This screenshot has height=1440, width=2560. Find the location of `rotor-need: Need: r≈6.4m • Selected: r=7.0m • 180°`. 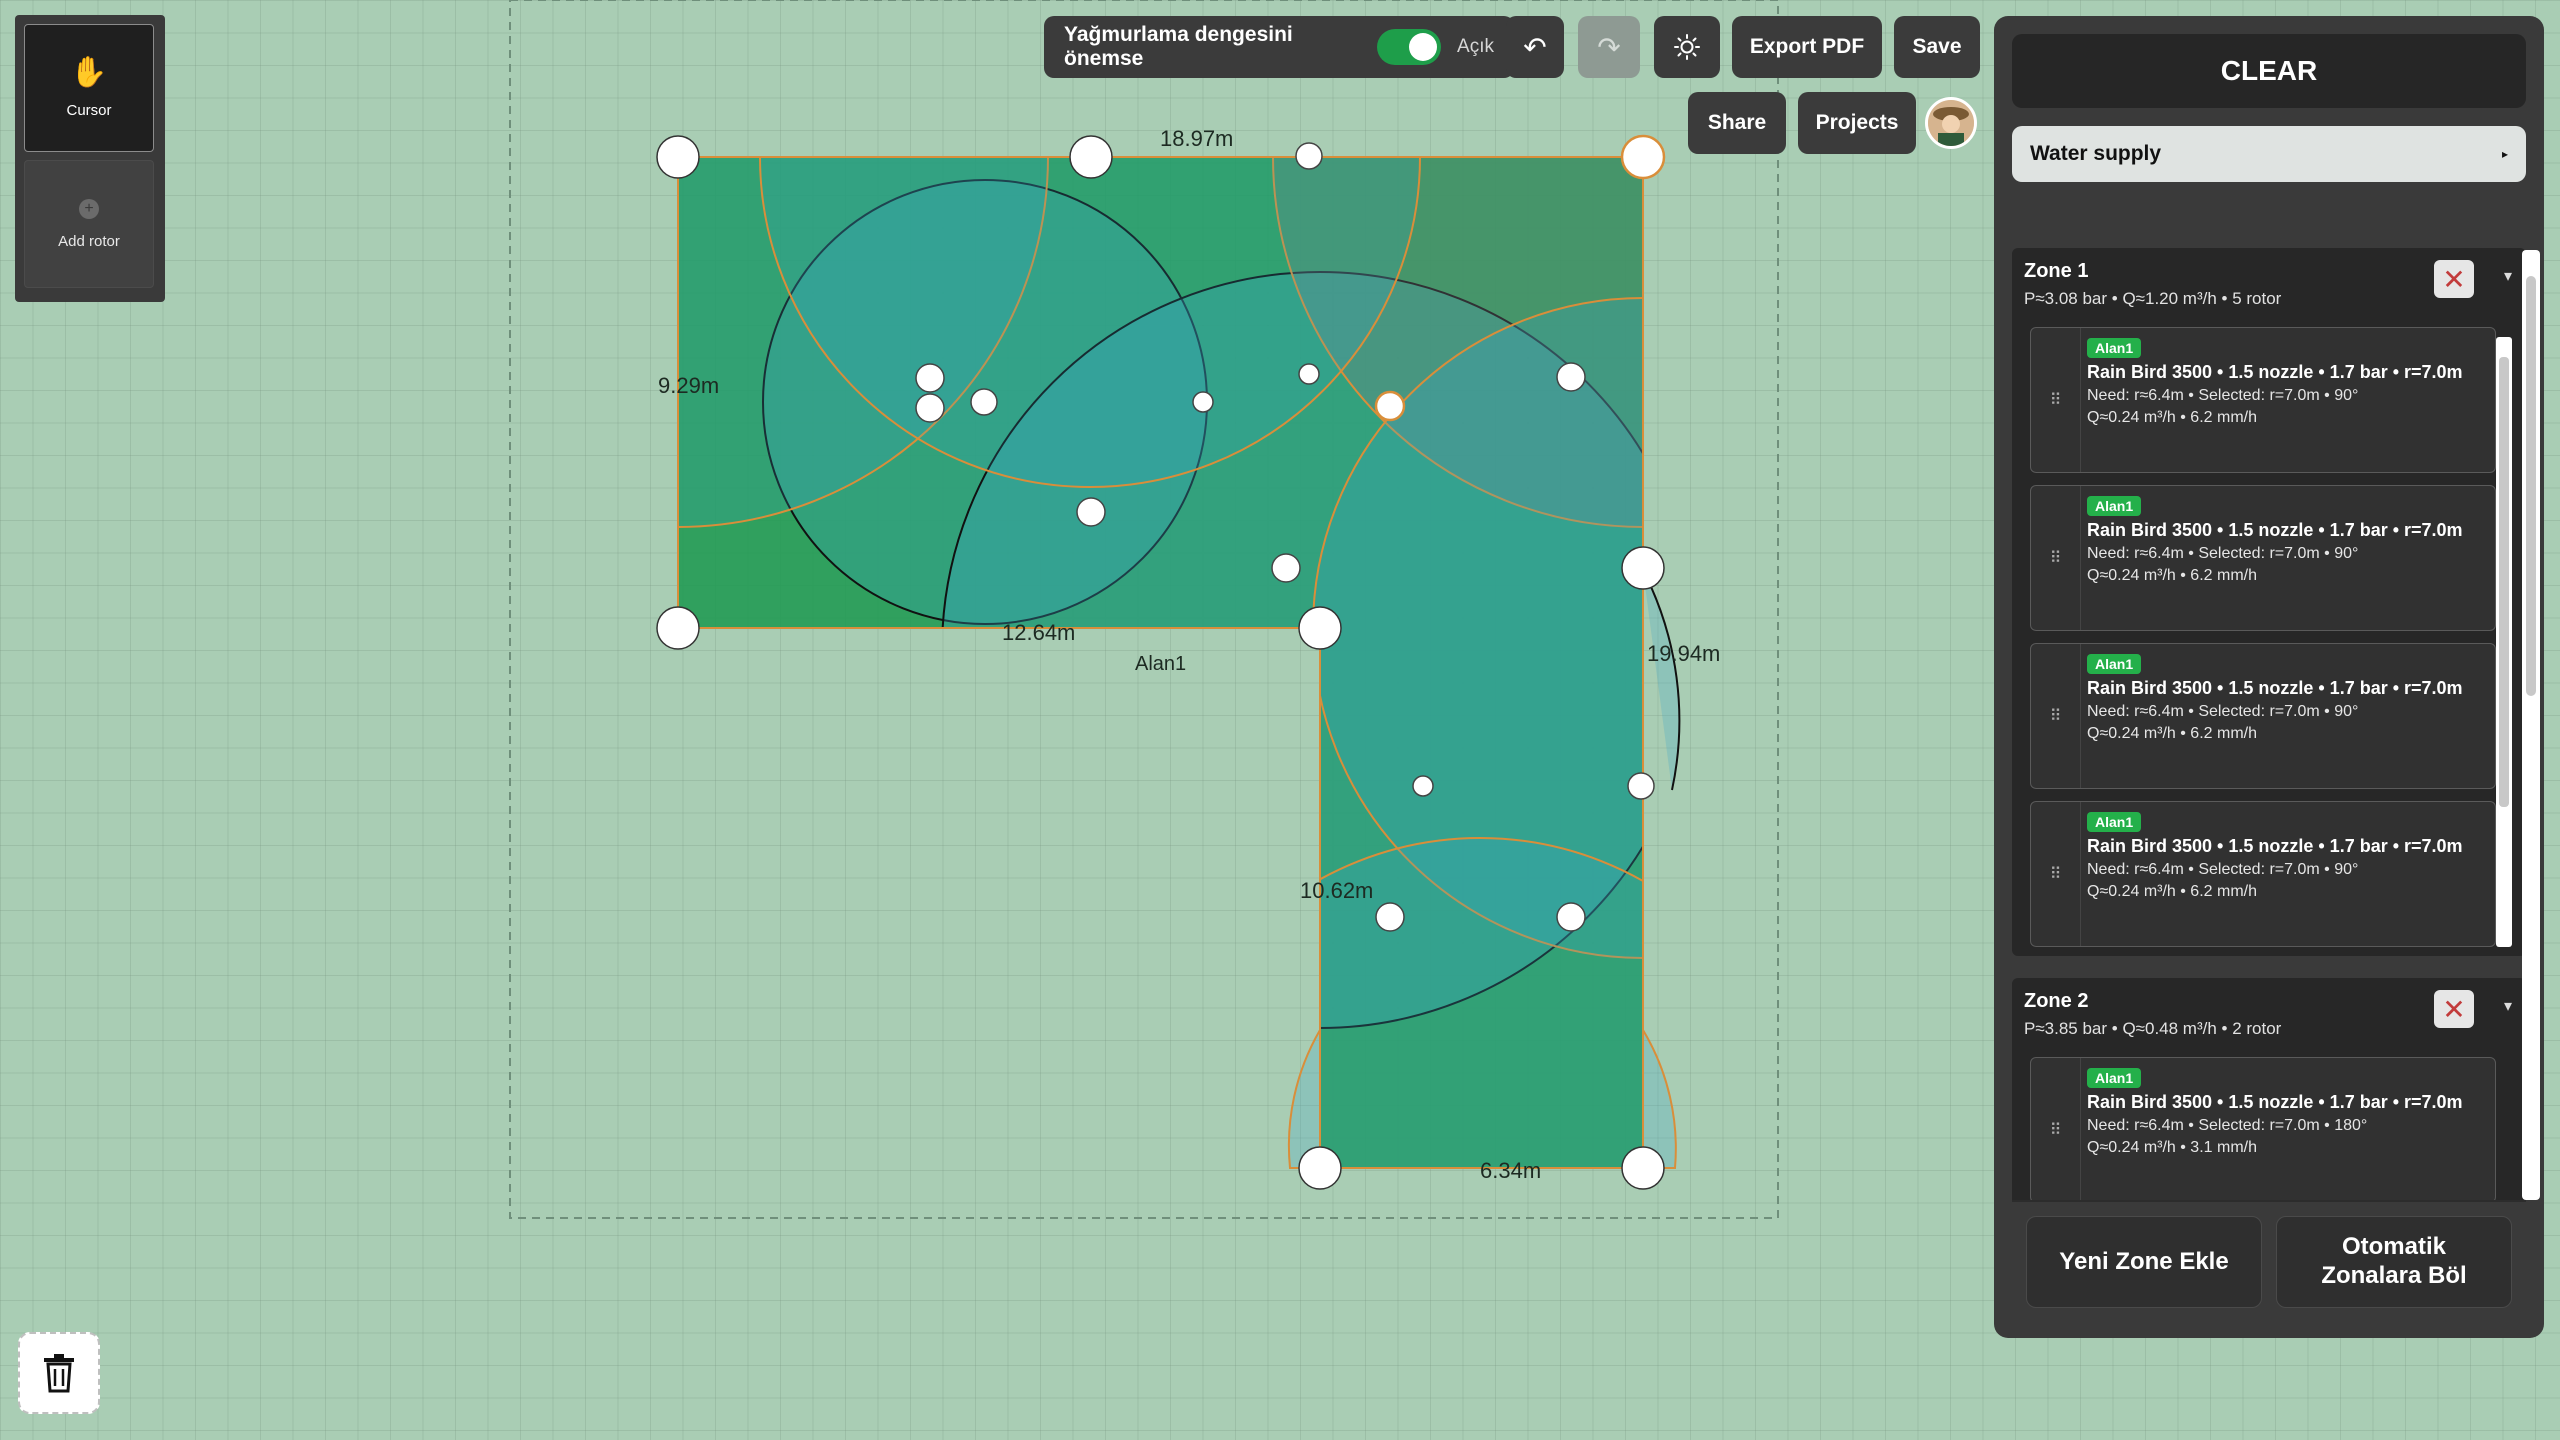

rotor-need: Need: r≈6.4m • Selected: r=7.0m • 180° is located at coordinates (2227, 1125).